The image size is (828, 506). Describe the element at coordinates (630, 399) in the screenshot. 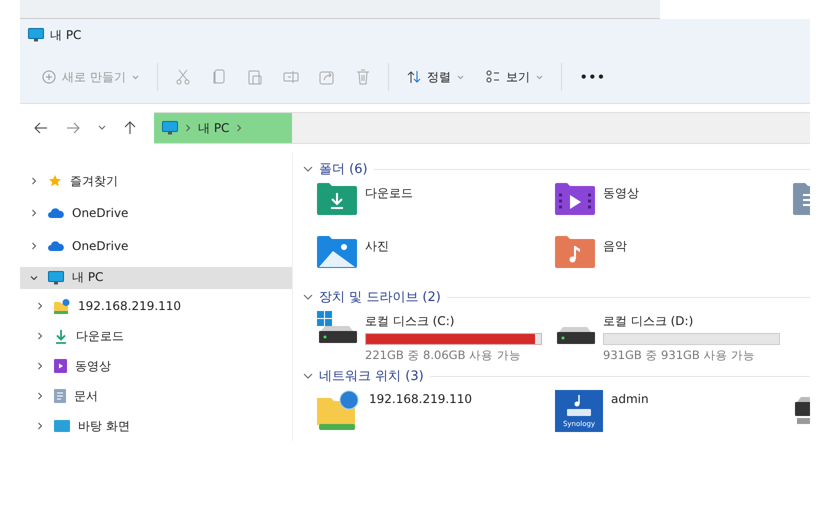

I see `network-location-name: admin` at that location.